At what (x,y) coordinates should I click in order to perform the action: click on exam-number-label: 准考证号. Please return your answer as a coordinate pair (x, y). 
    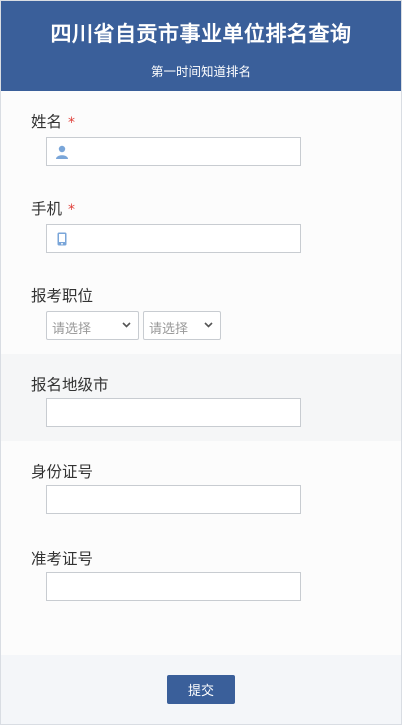
    Looking at the image, I should click on (62, 559).